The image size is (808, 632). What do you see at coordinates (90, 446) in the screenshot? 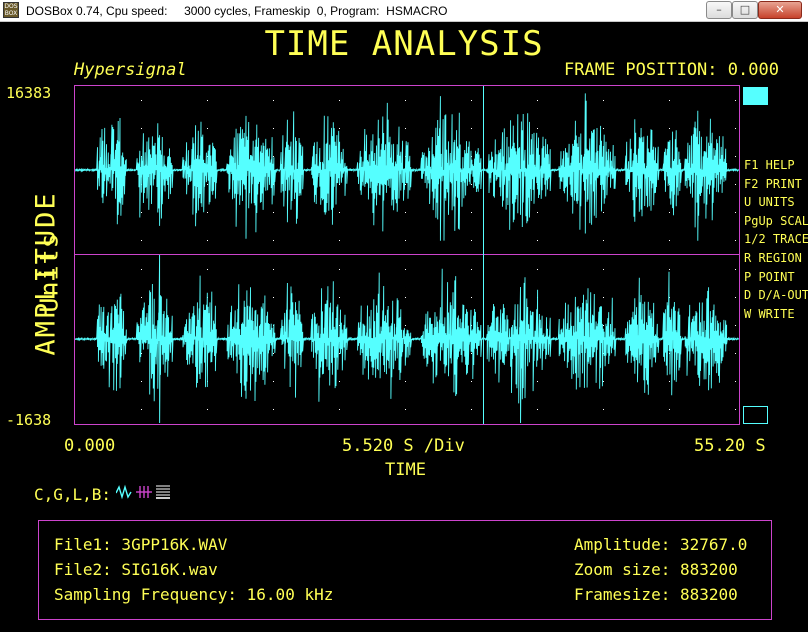
I see `x-axis-start-label: 0.000` at bounding box center [90, 446].